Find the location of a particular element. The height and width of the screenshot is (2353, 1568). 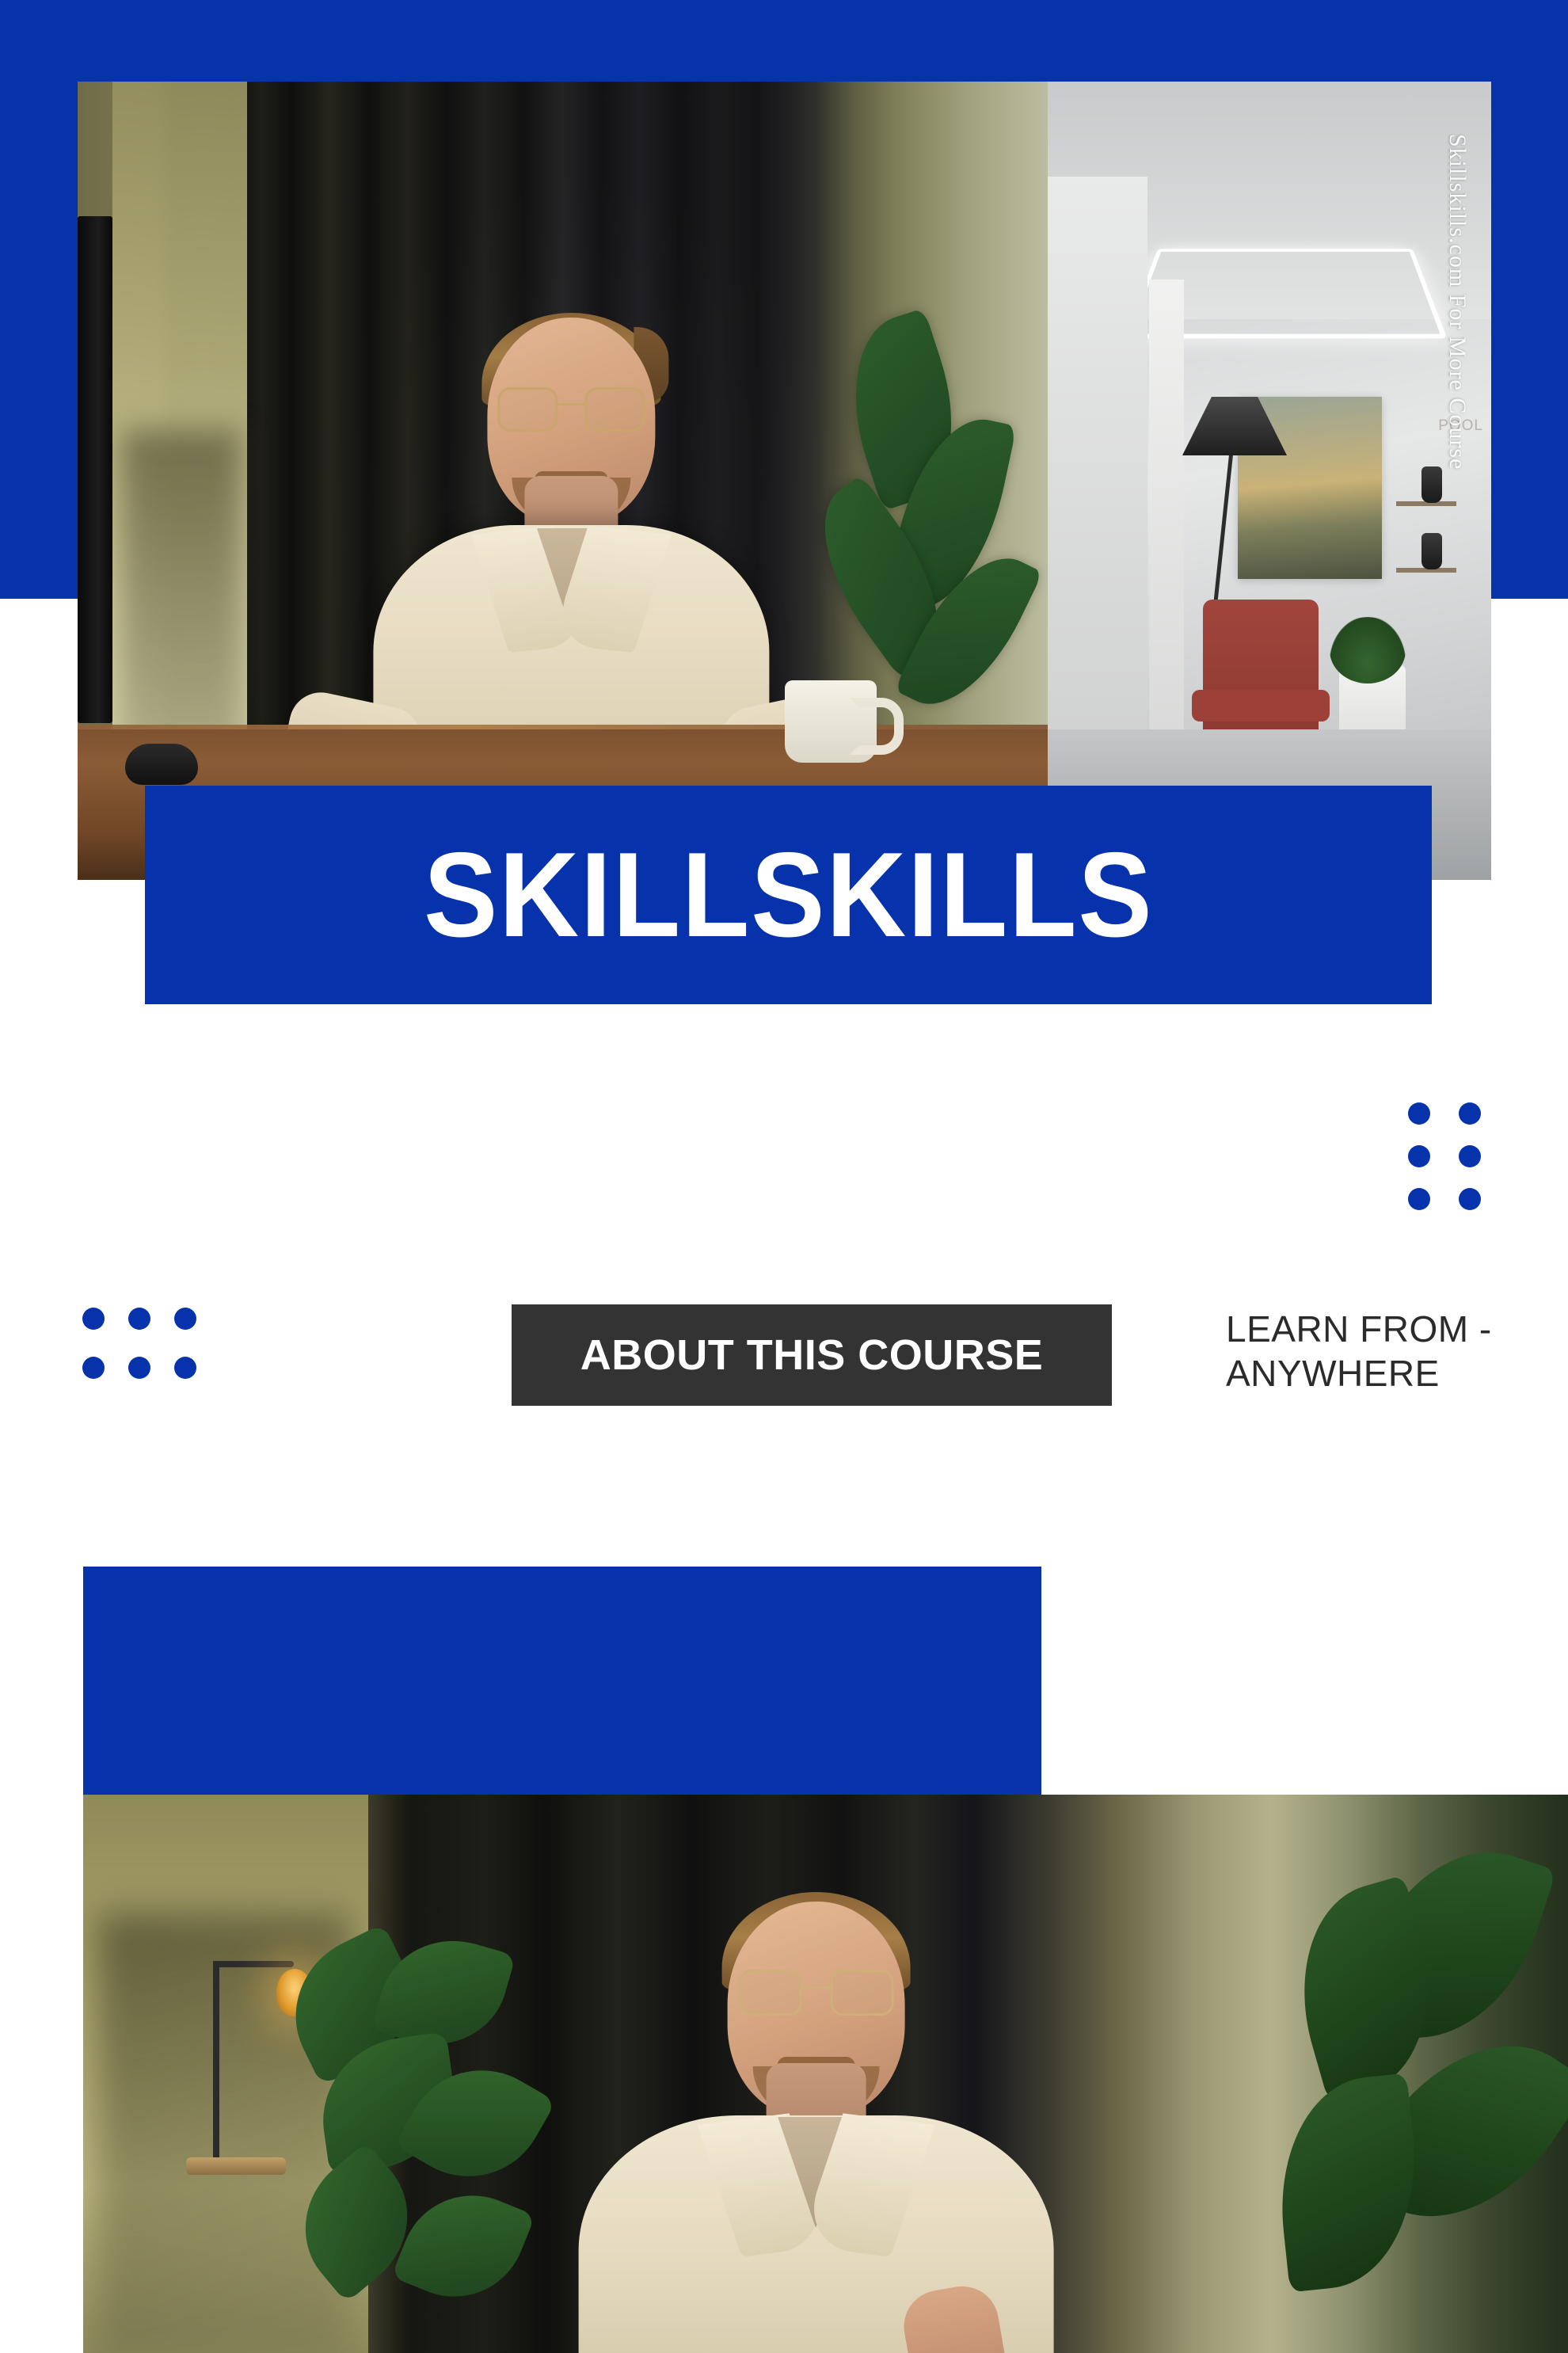

title-banner: SKILLSKILLS is located at coordinates (788, 895).